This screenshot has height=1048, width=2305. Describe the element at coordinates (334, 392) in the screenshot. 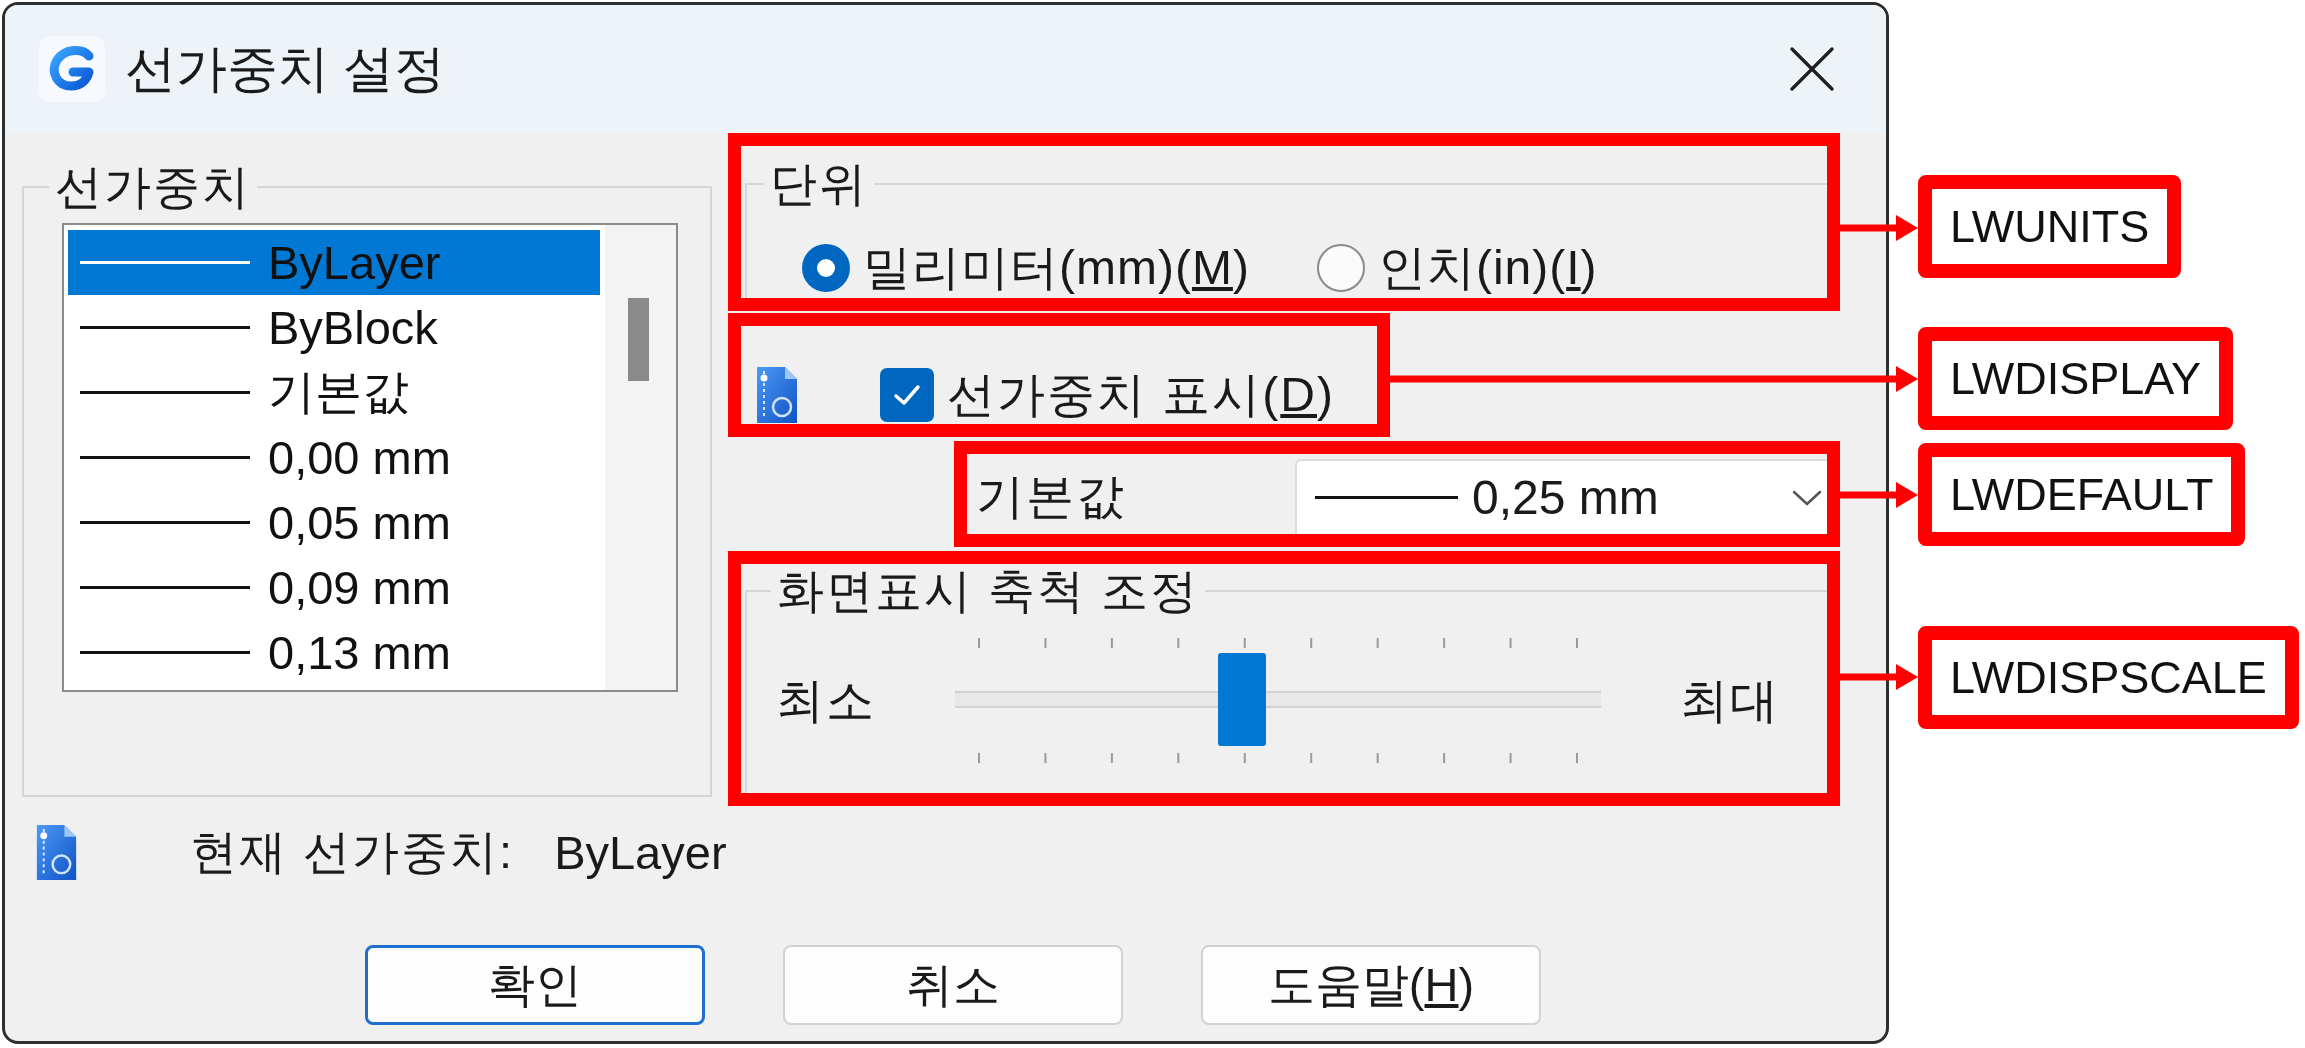

I see `list-item: 기본값` at that location.